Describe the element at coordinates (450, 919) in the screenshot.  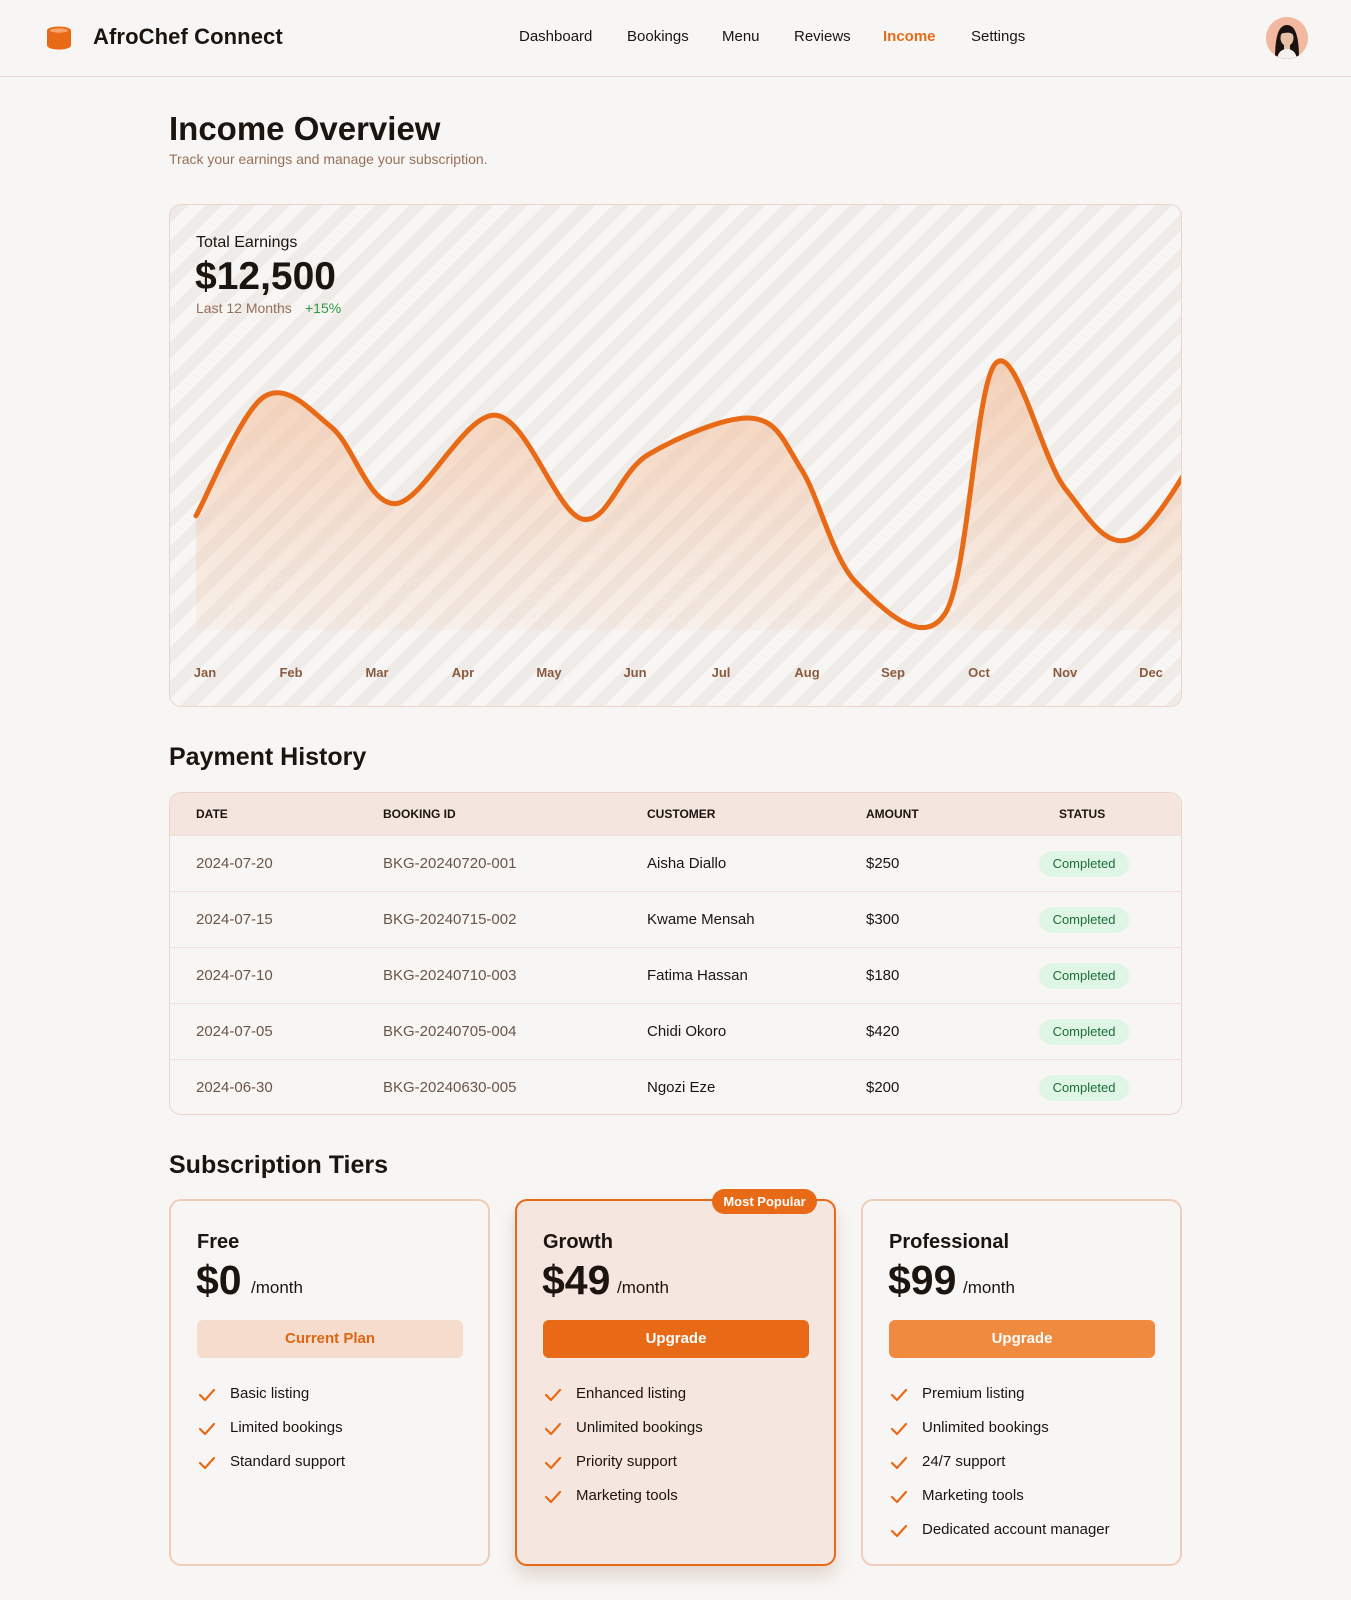
I see `cell-booking-id: BKG-20240715-002` at that location.